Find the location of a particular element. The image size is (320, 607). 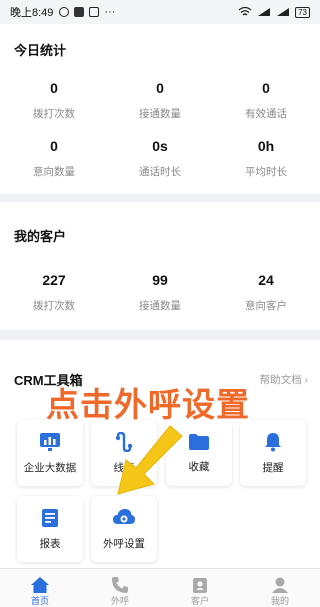

stat-average-duration: 0h 平均时长 is located at coordinates (266, 158).